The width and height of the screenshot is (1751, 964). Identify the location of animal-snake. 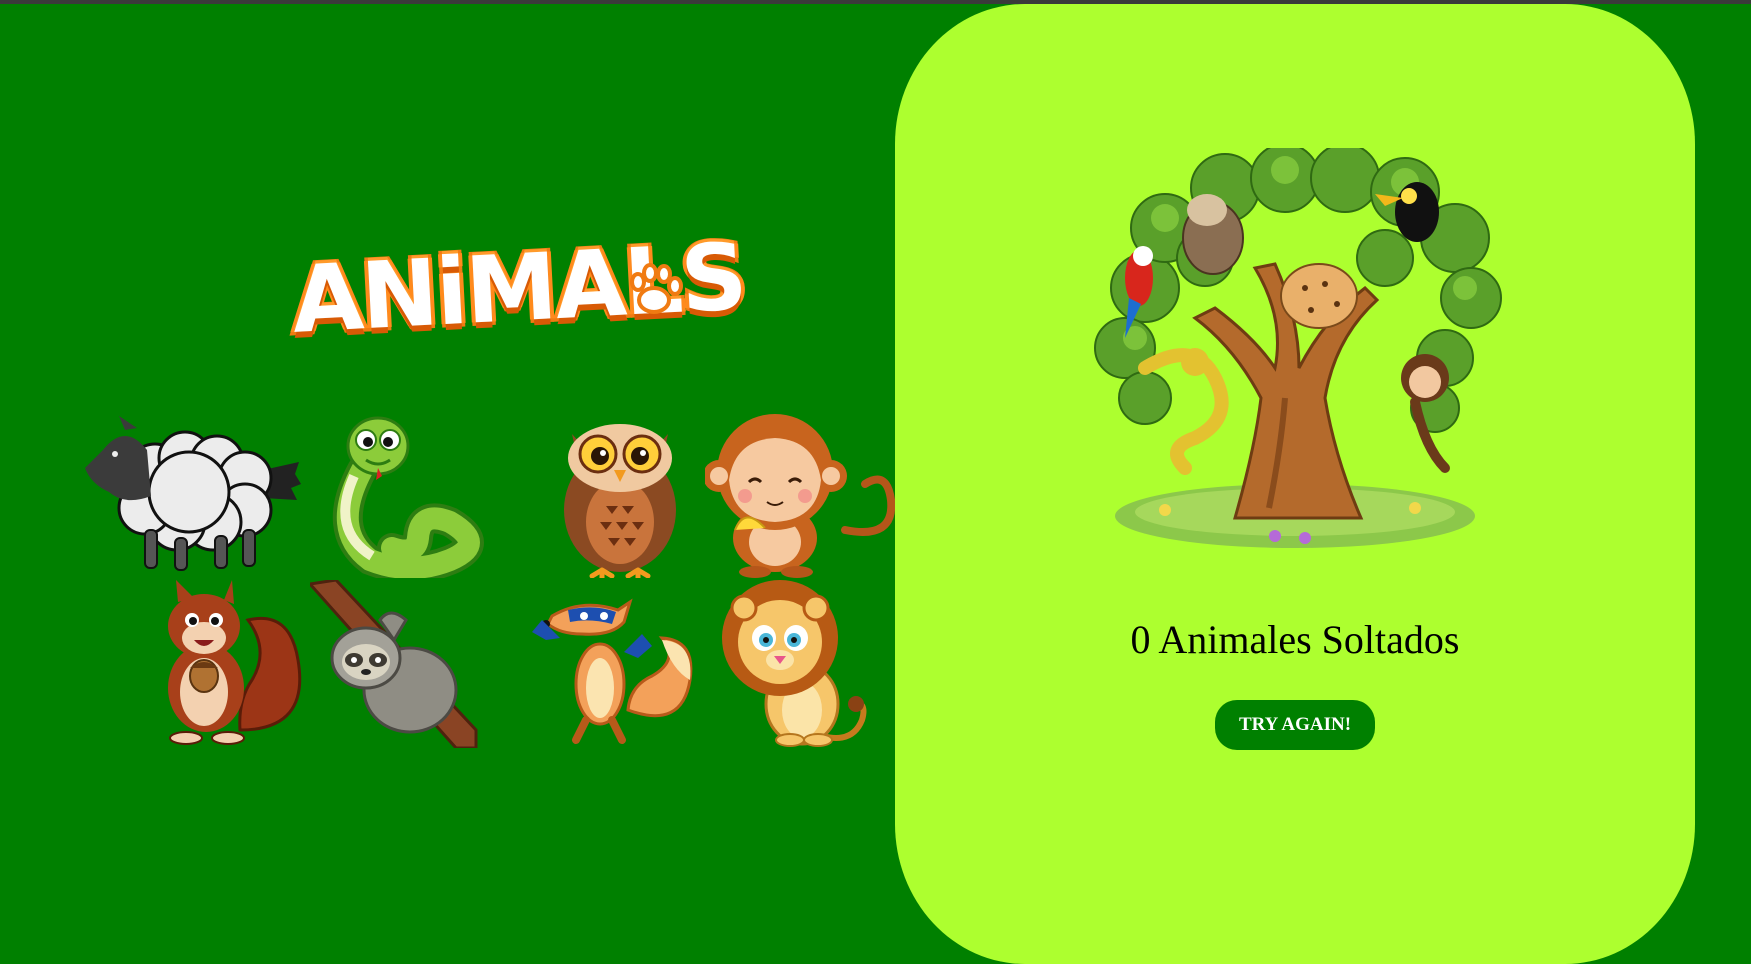
(410, 494).